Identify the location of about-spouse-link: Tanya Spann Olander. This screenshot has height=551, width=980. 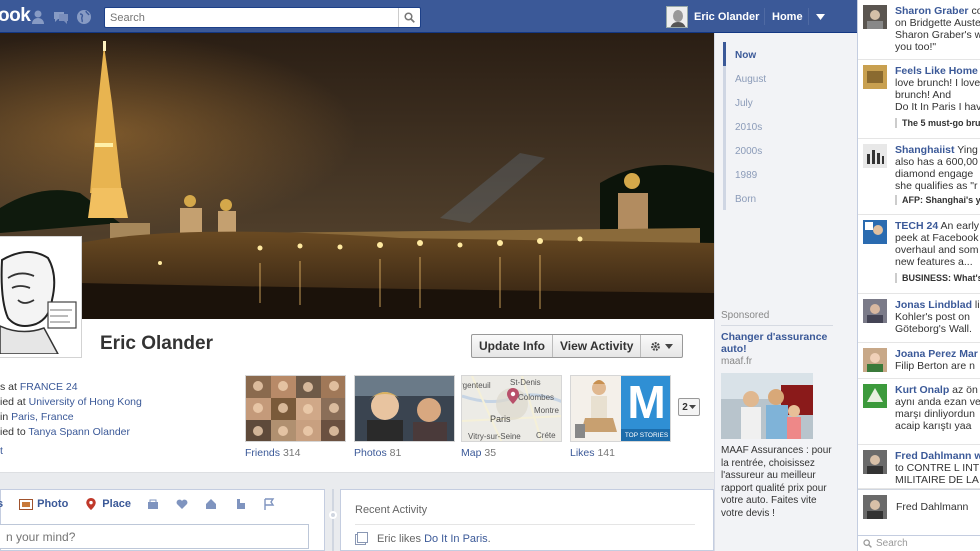
(79, 432).